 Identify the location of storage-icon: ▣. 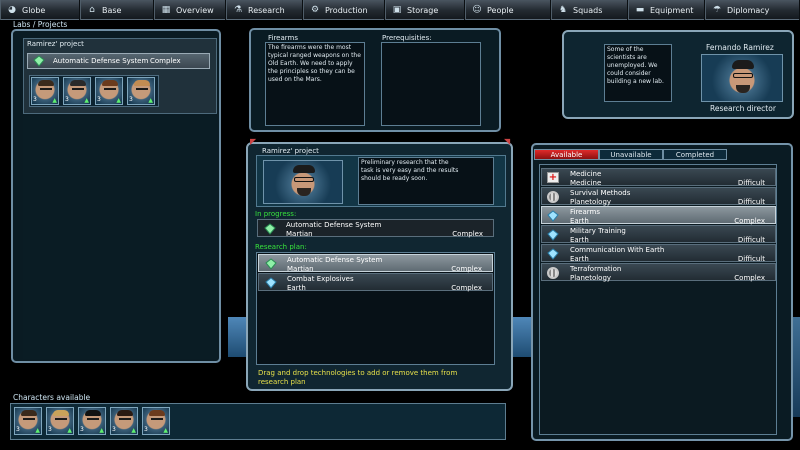
(397, 10).